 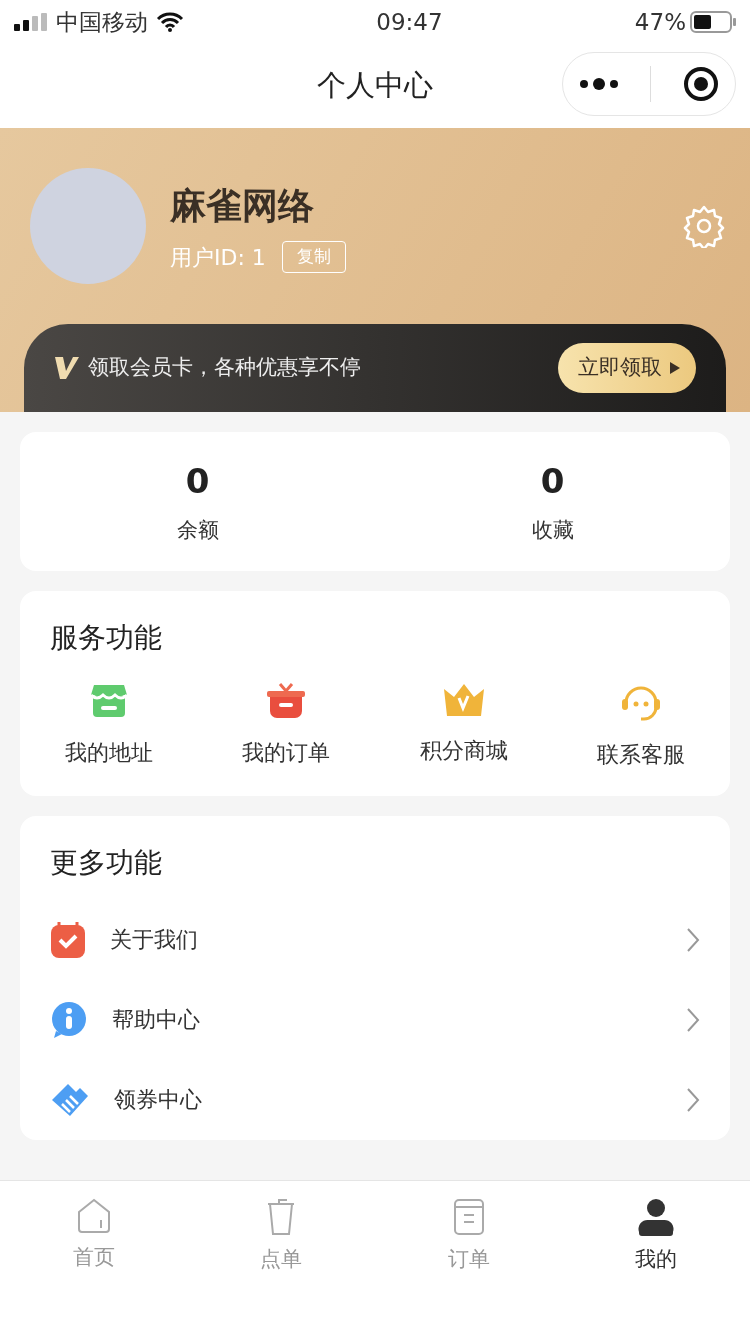 What do you see at coordinates (656, 1217) in the screenshot?
I see `person-icon` at bounding box center [656, 1217].